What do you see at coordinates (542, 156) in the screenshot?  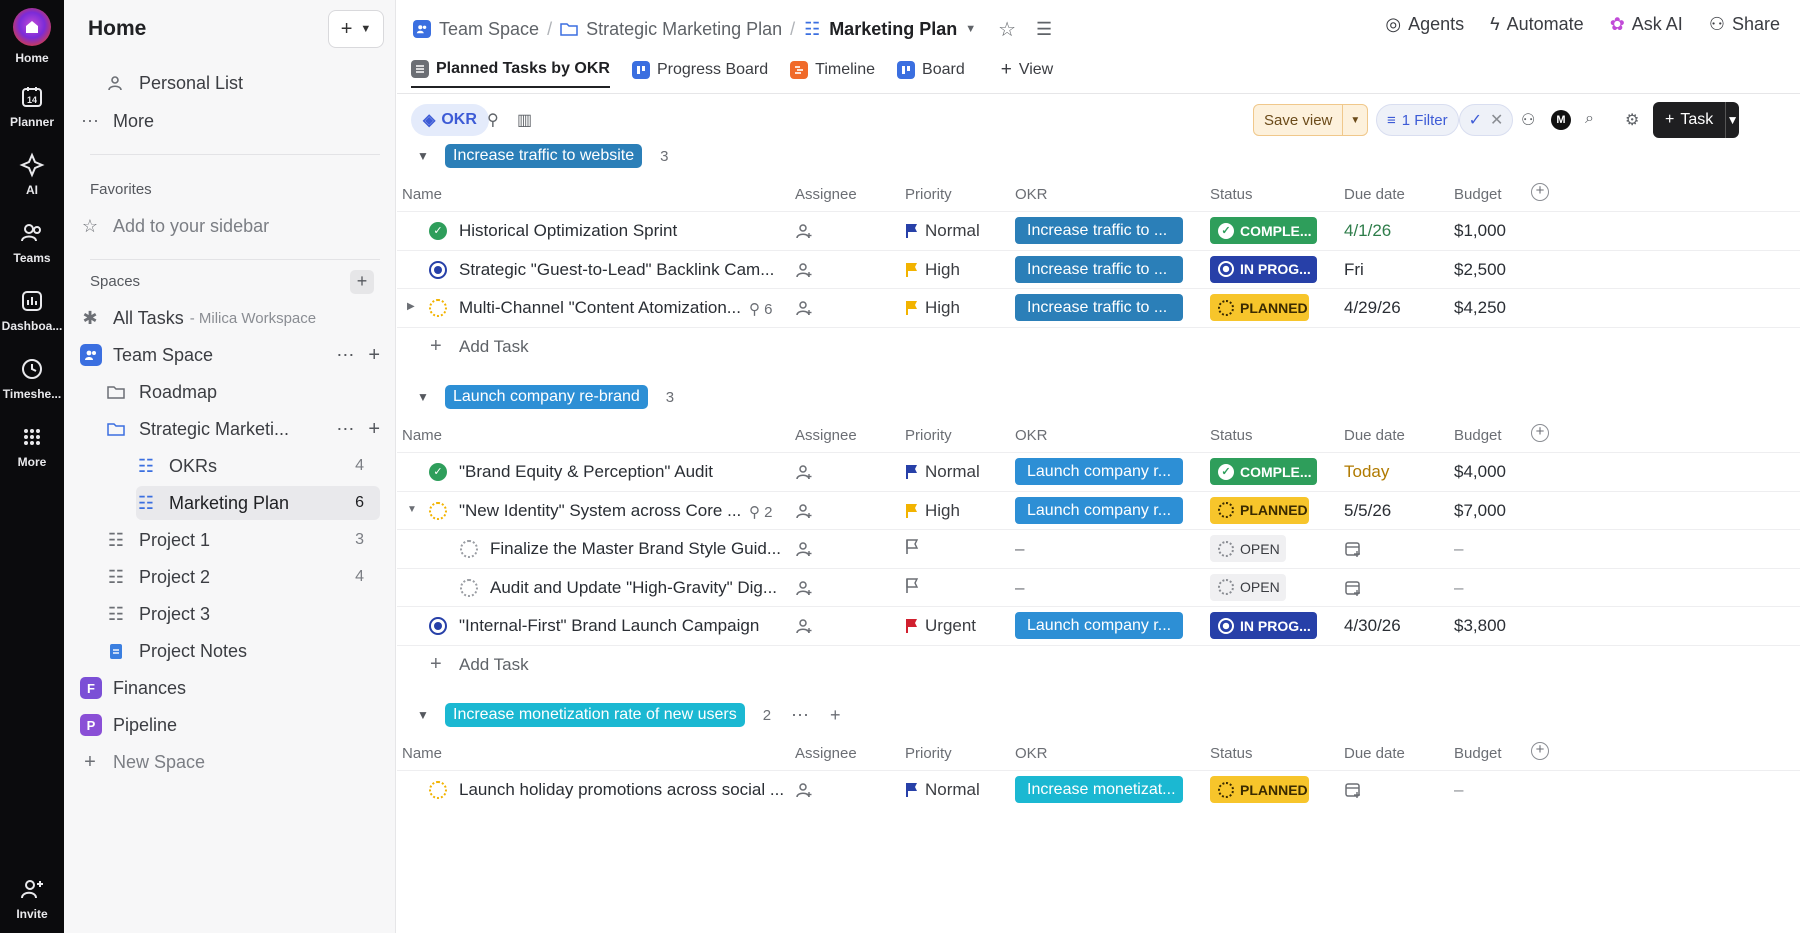 I see `group-header: ▼ Increase traffic to website 3` at bounding box center [542, 156].